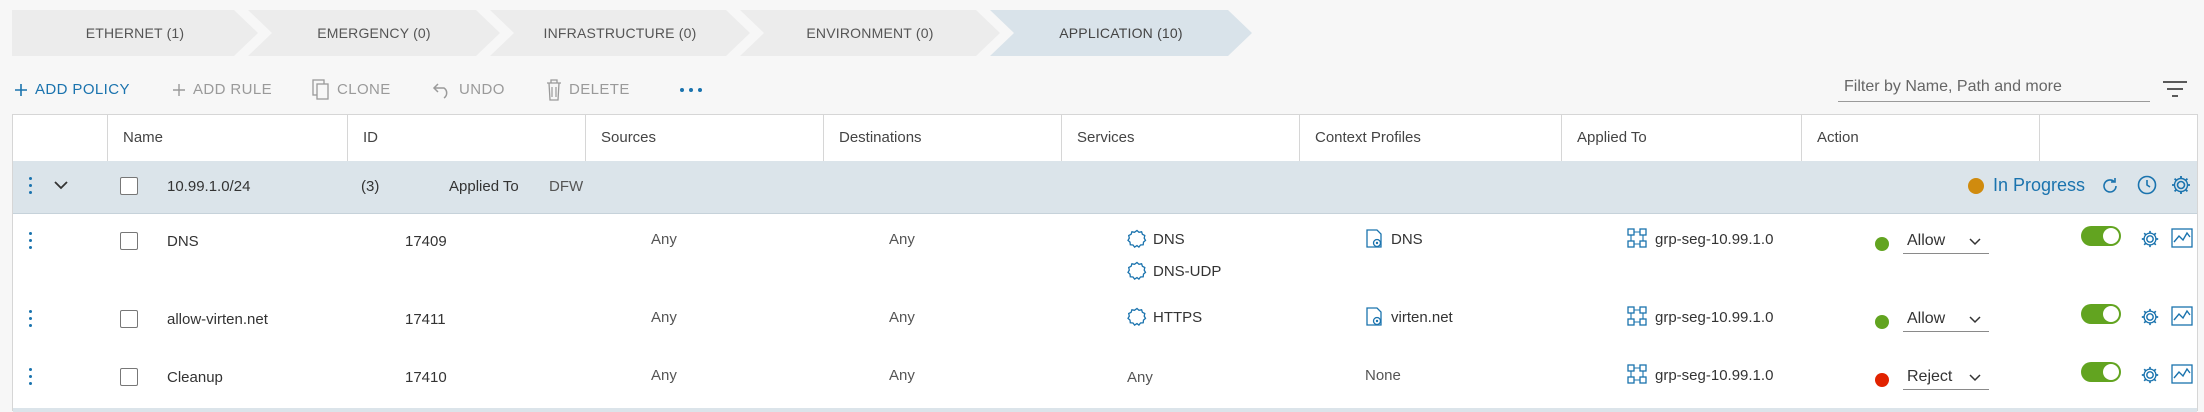  Describe the element at coordinates (1105, 410) in the screenshot. I see `policy-footer-strip` at that location.